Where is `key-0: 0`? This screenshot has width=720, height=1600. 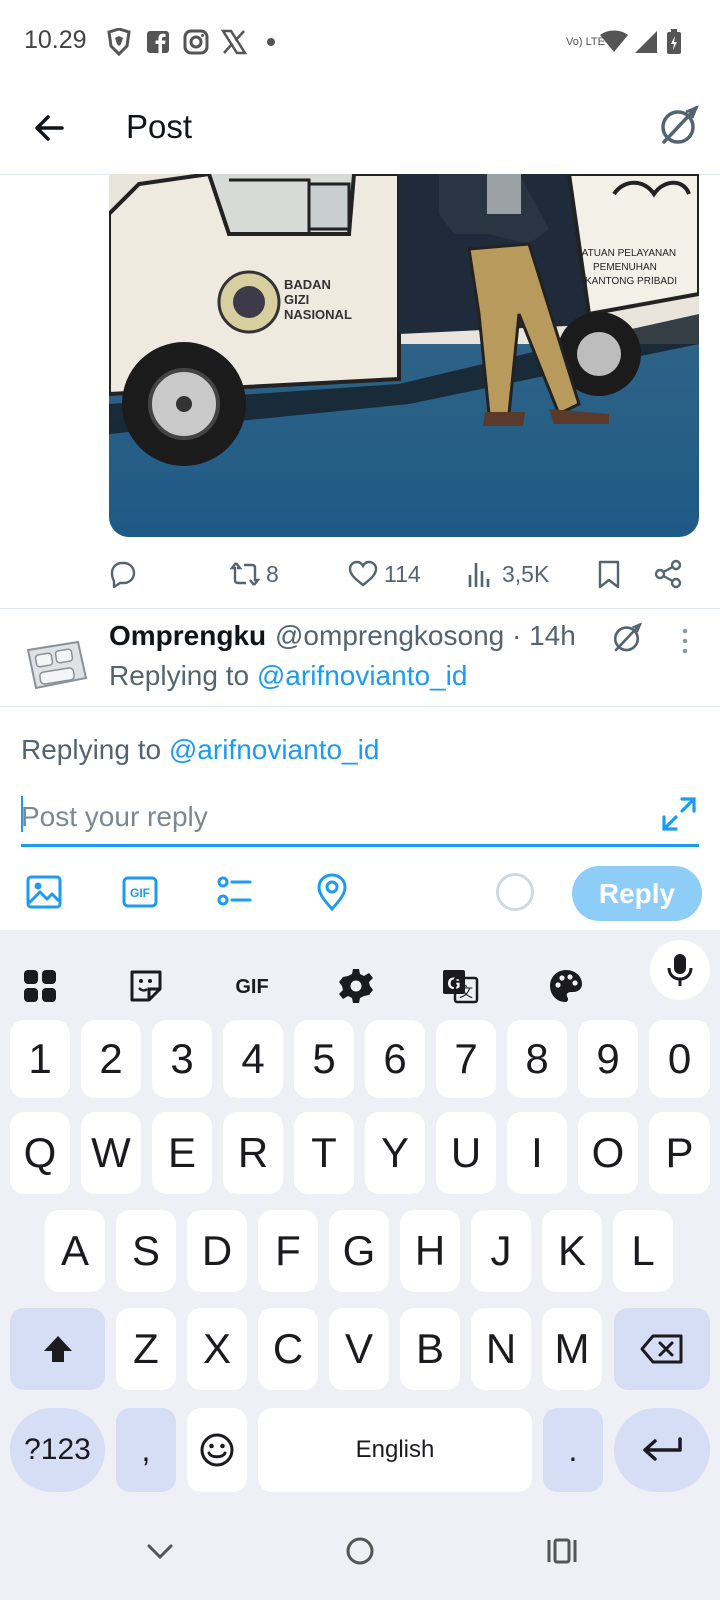
key-0: 0 is located at coordinates (679, 1059).